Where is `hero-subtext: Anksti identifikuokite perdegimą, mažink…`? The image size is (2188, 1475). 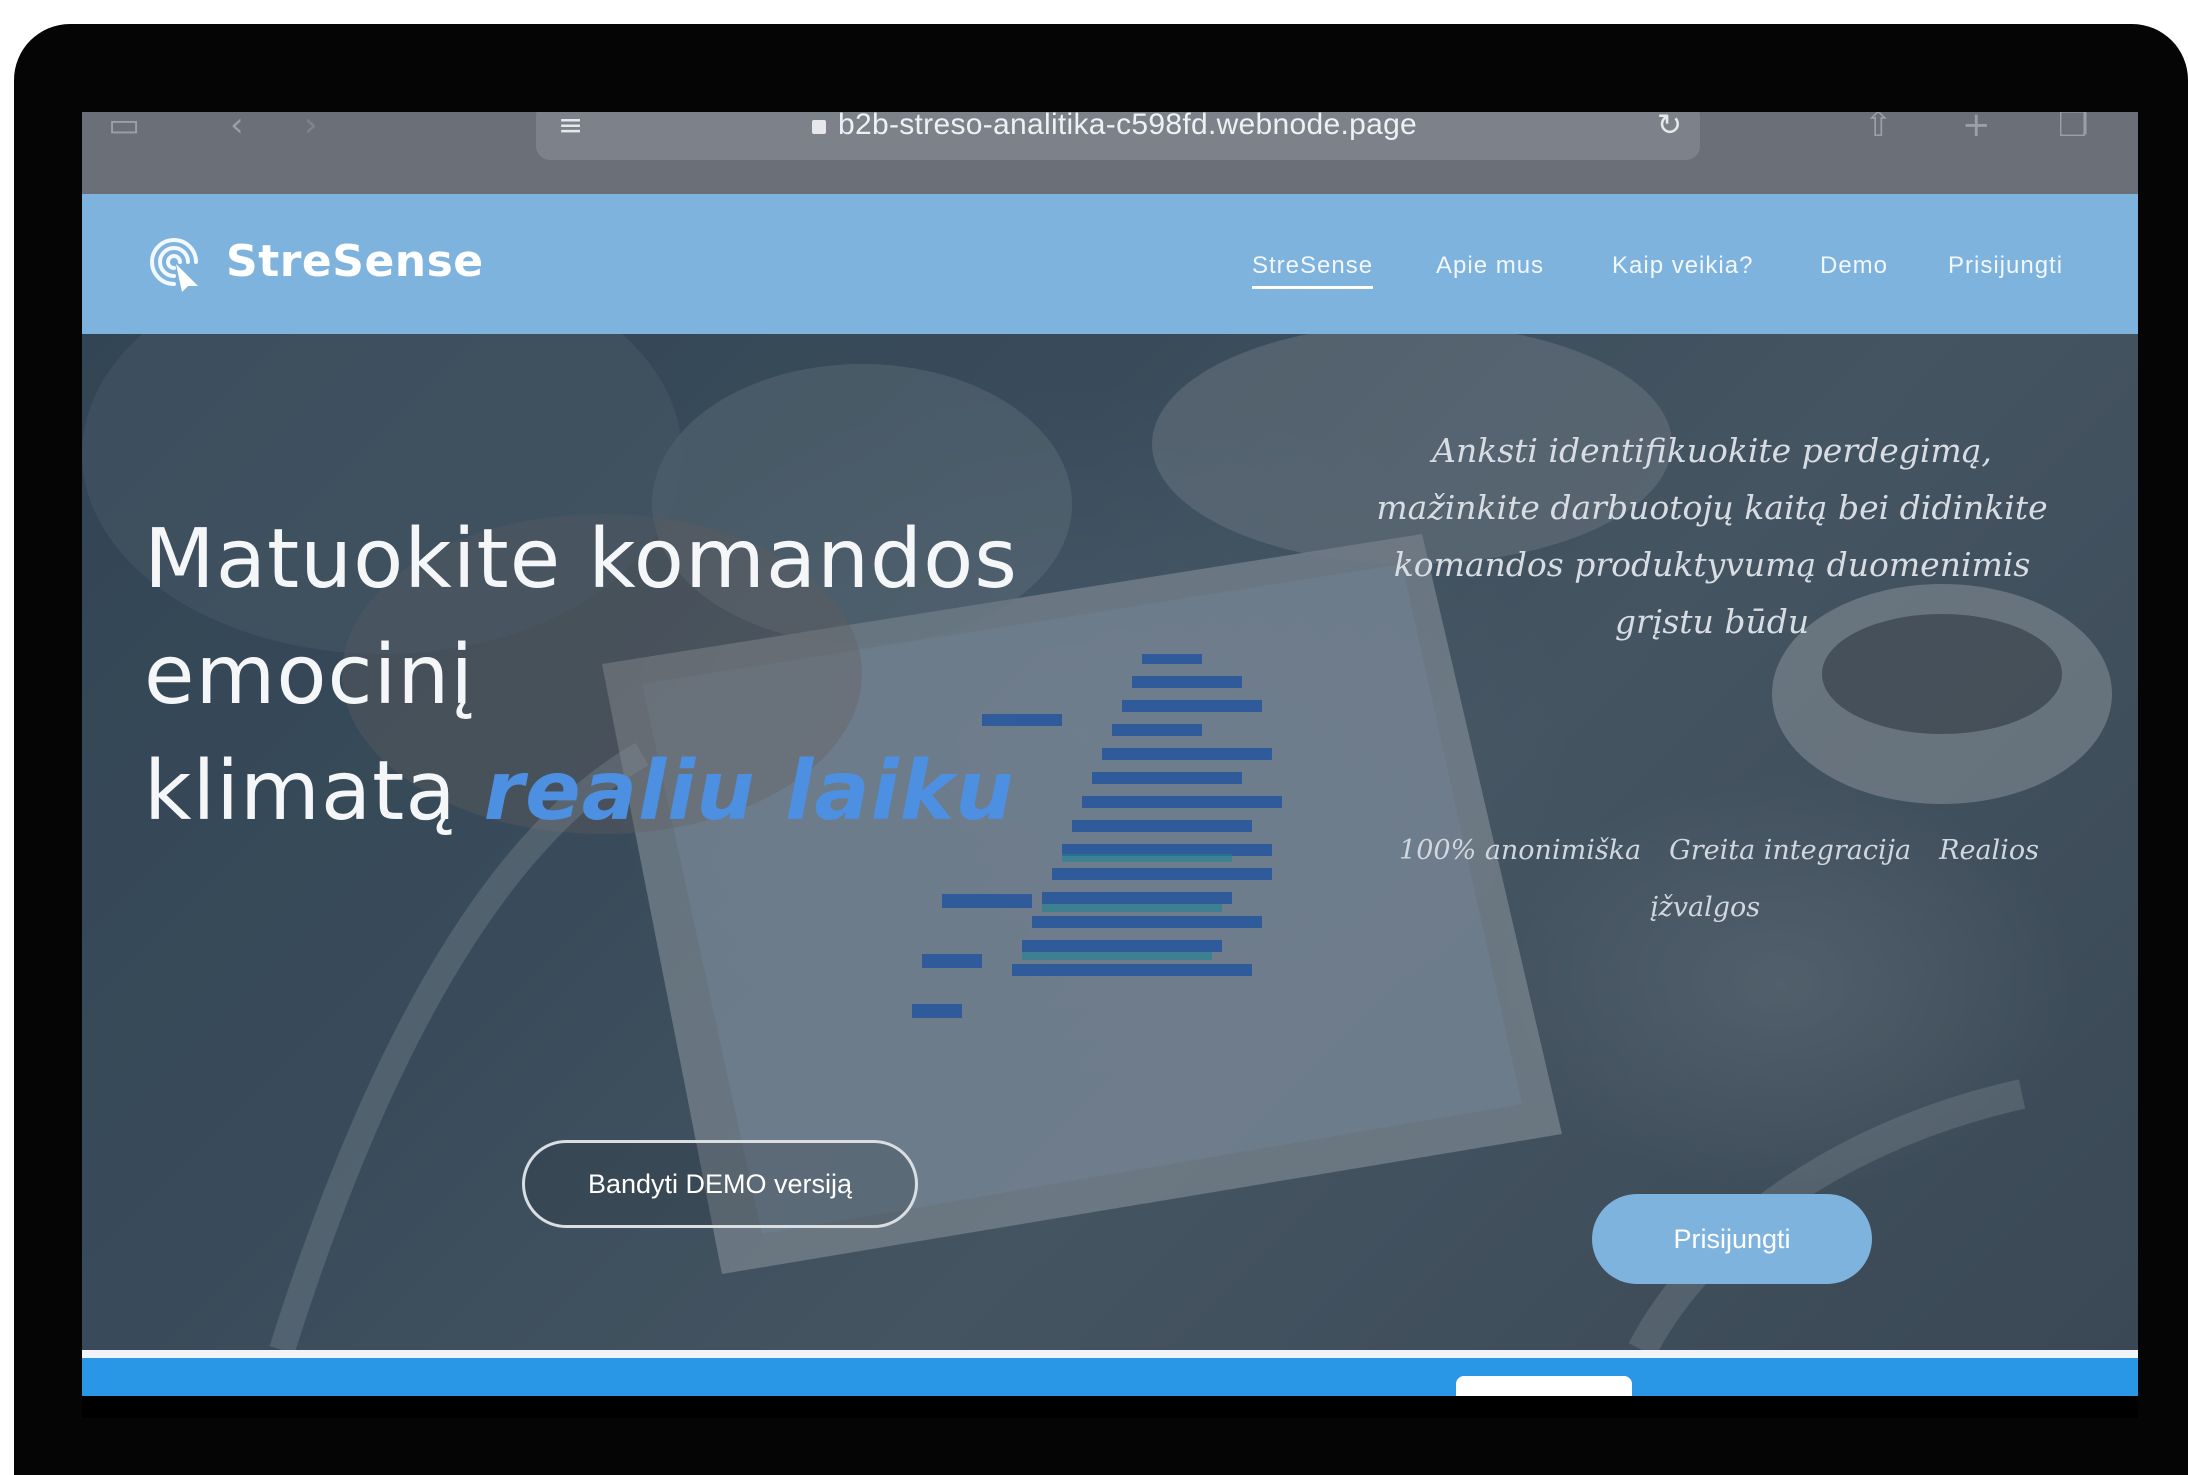 hero-subtext: Anksti identifikuokite perdegimą, mažink… is located at coordinates (1712, 536).